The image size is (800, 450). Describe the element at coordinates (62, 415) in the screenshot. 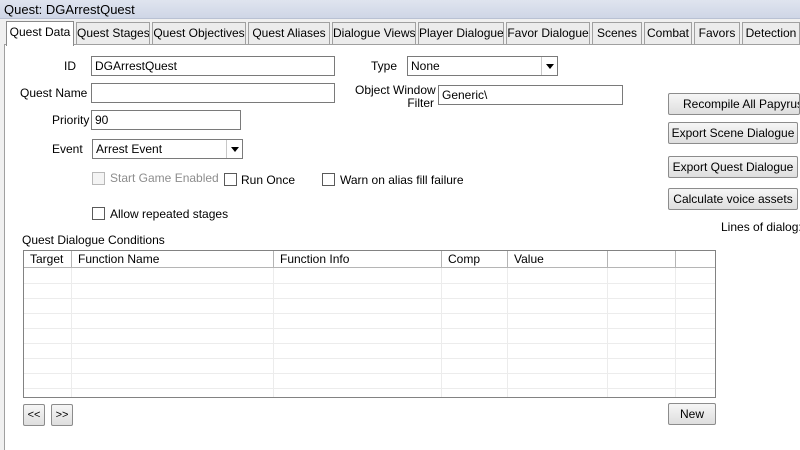

I see `next-button: >>` at that location.